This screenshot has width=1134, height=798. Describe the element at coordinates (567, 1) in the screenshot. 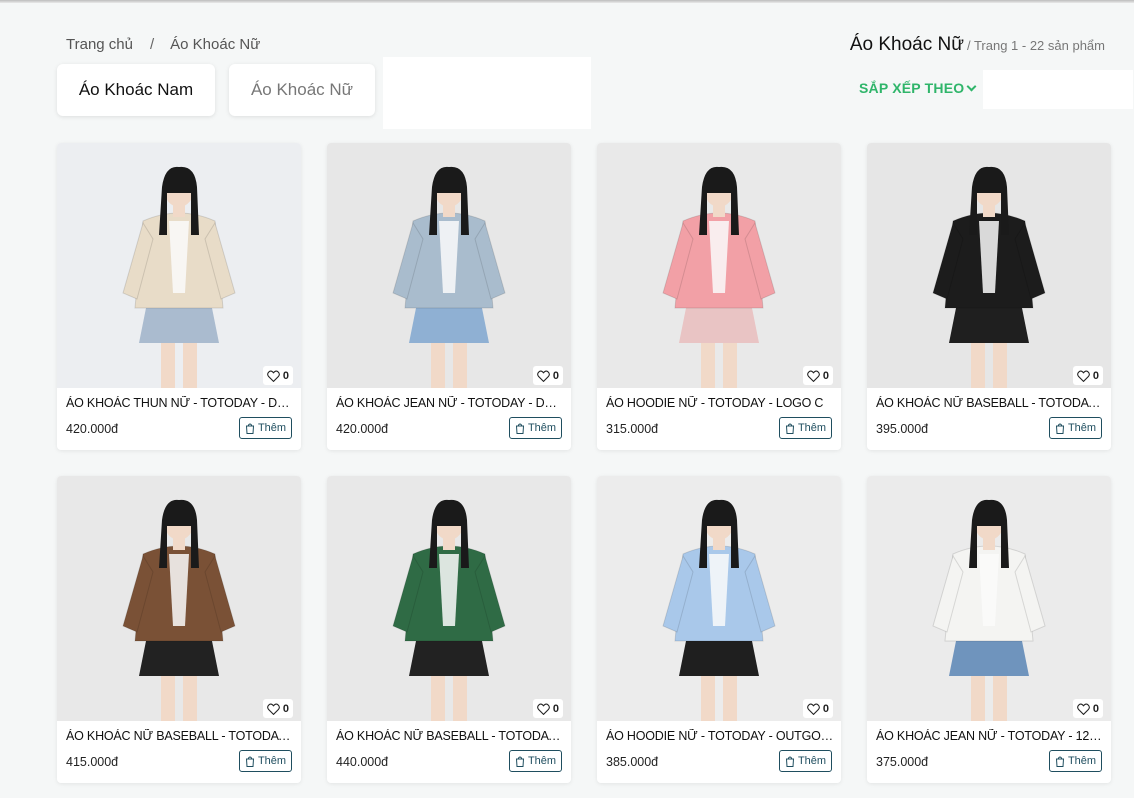

I see `top-shadow-line` at that location.